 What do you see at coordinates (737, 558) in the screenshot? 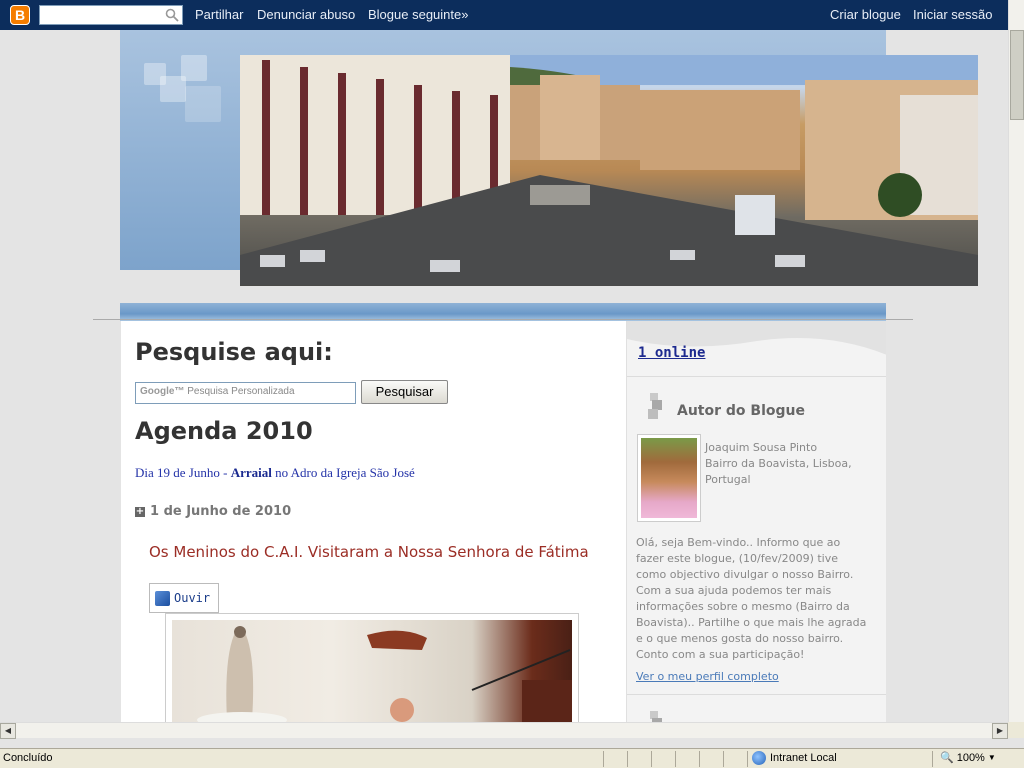
I see `about-line: fazer este blogue, (10/fev/2009) tive` at bounding box center [737, 558].